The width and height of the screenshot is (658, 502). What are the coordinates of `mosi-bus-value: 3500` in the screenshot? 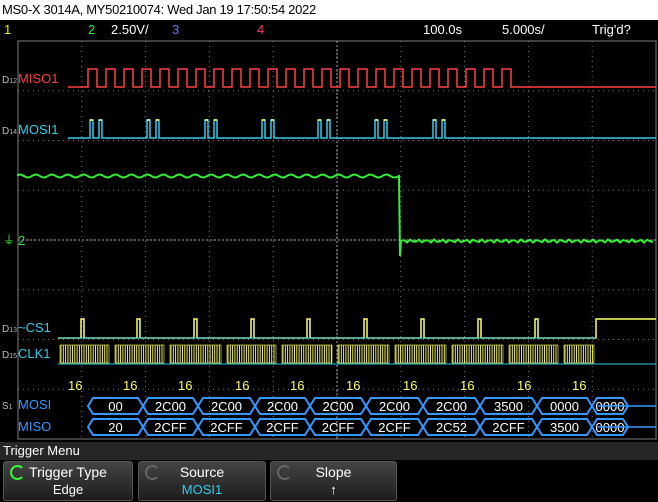 It's located at (508, 406).